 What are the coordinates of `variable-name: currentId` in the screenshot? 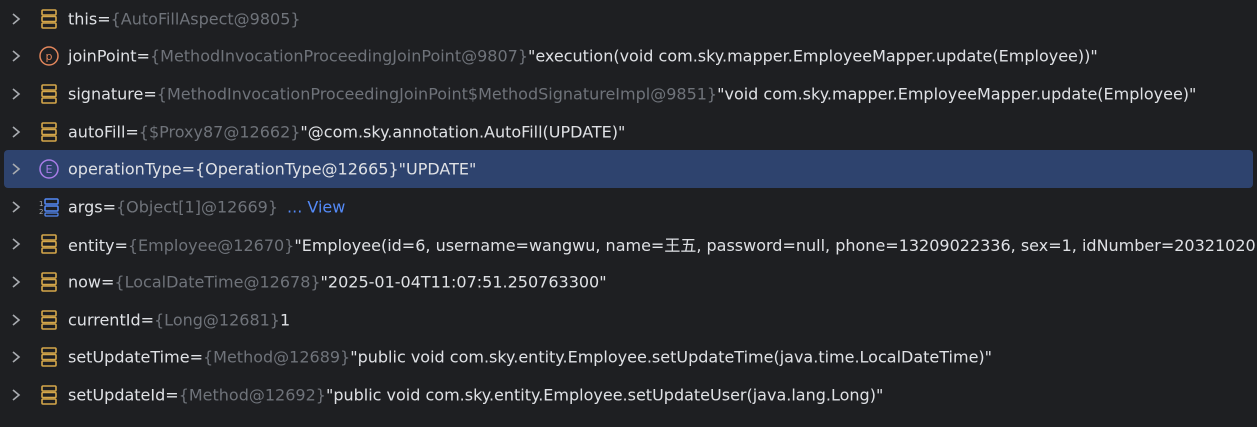 It's located at (104, 320).